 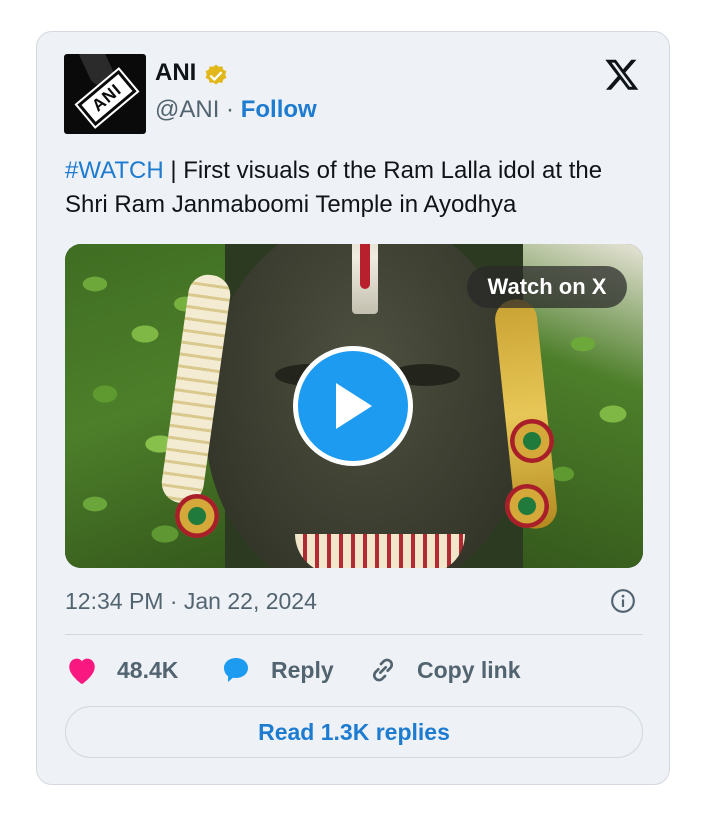 I want to click on follow-button: Follow, so click(x=279, y=109).